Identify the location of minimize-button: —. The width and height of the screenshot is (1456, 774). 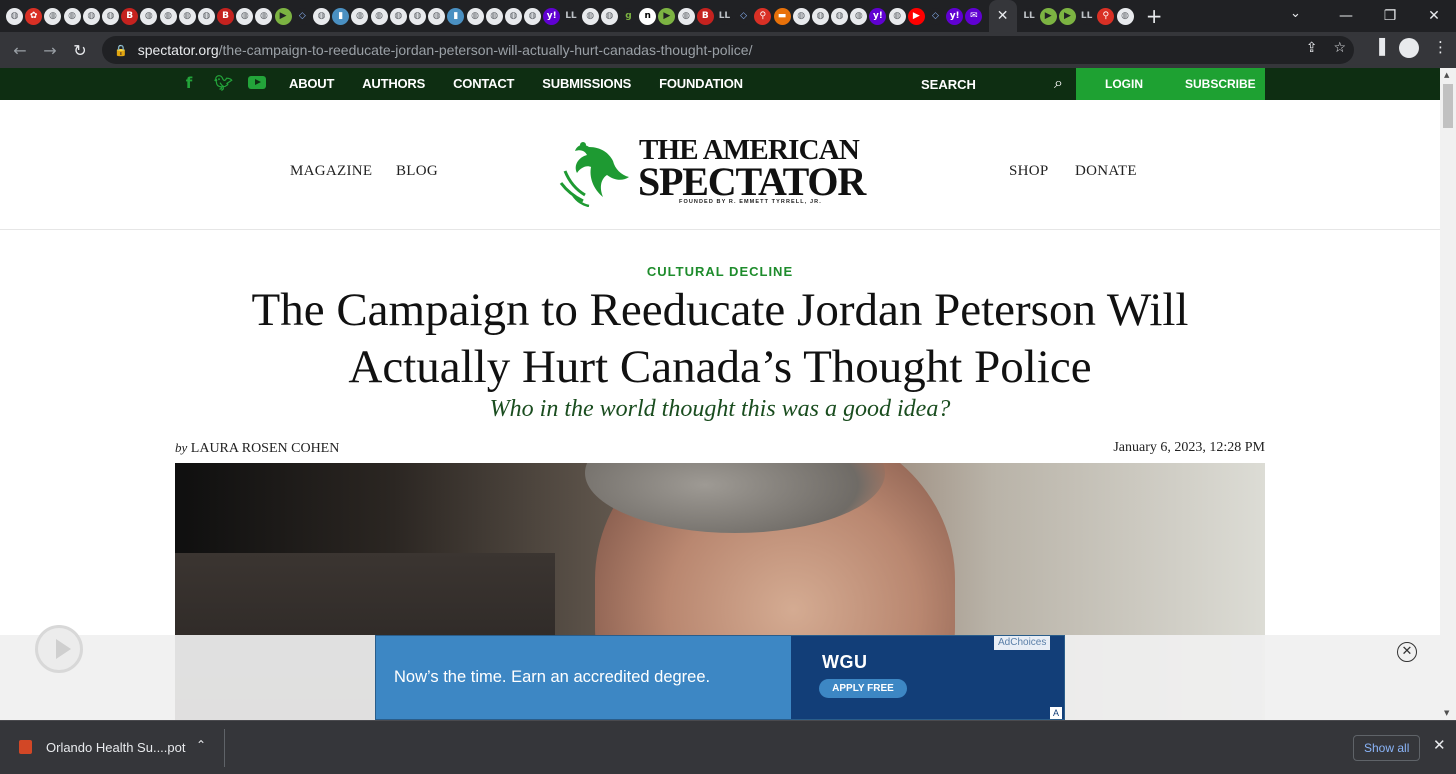
(1346, 16).